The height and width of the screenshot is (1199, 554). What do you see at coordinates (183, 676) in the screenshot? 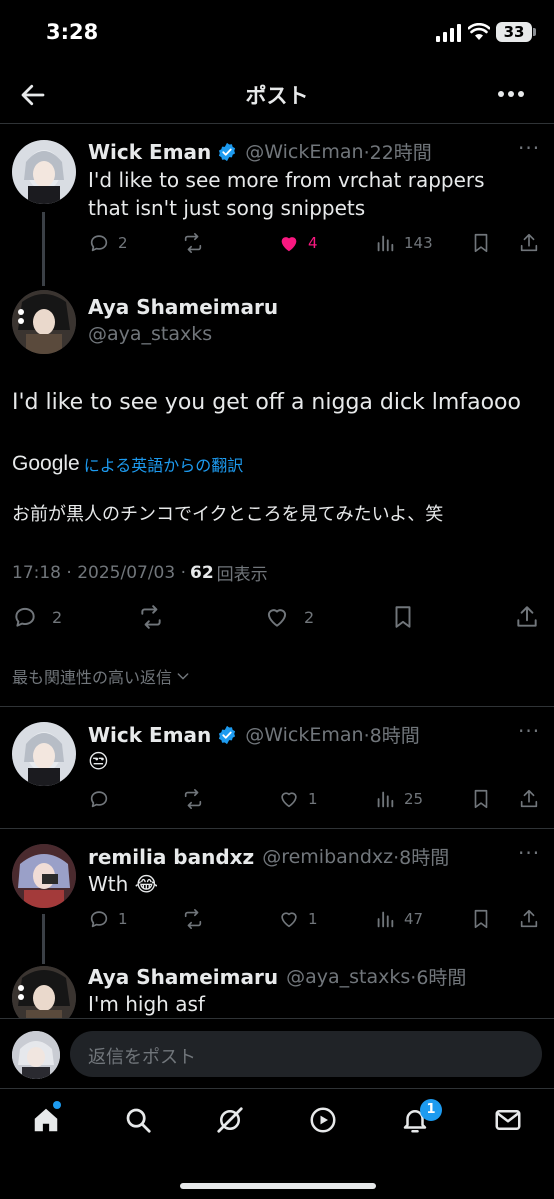
I see `chevron-down-icon` at bounding box center [183, 676].